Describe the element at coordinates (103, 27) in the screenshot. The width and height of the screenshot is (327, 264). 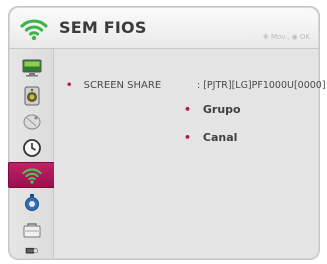
I see `page-title: SEM FIOS` at that location.